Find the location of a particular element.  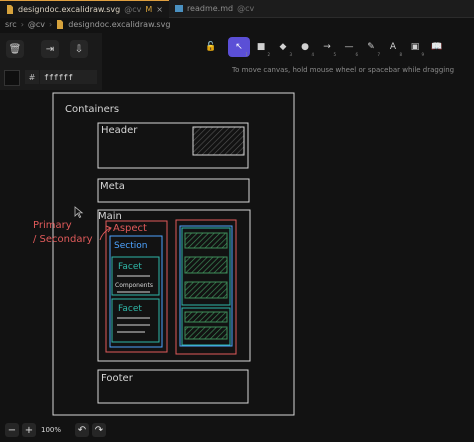

shortcut-number: 8 is located at coordinates (400, 54).